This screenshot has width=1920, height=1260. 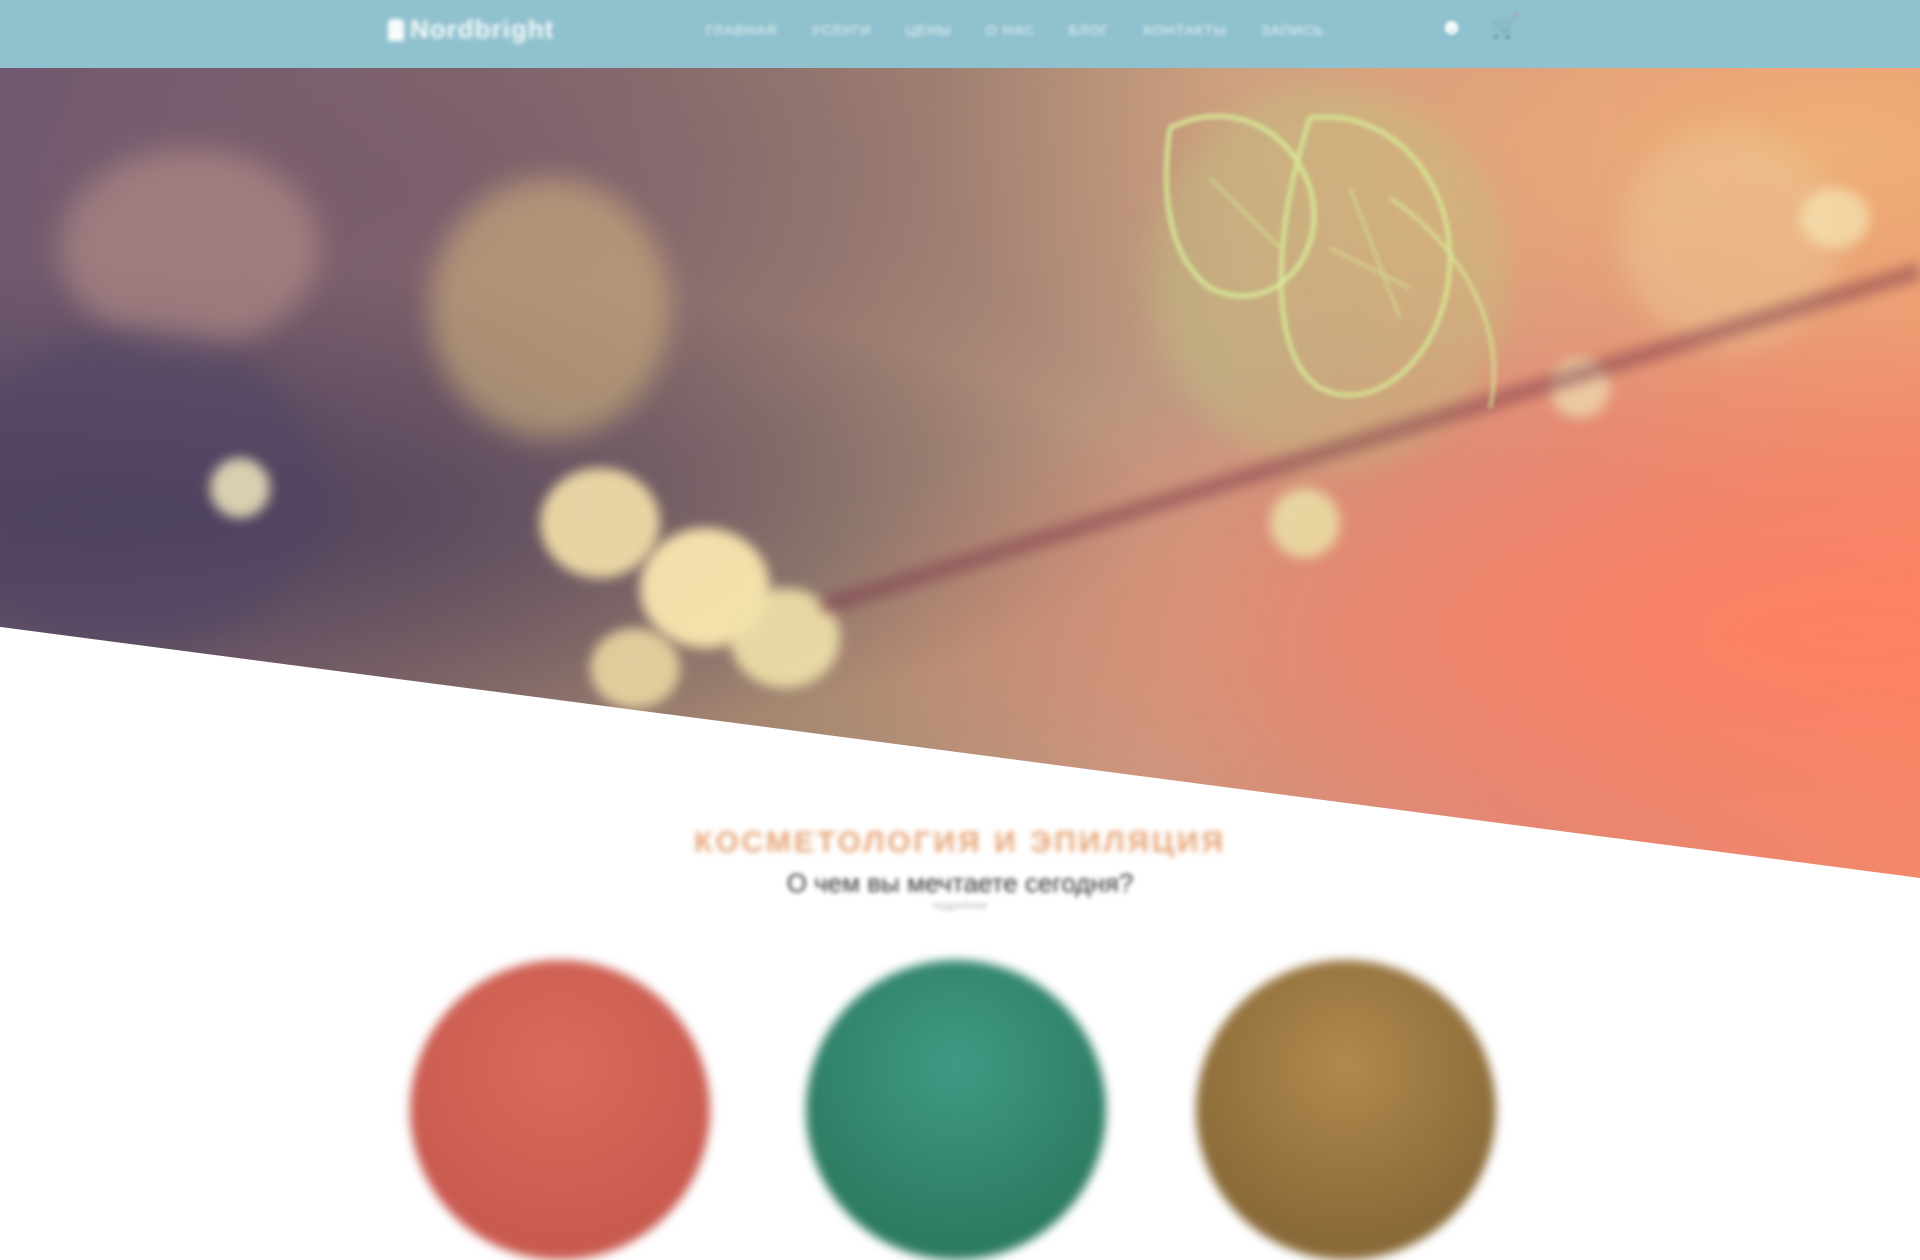 What do you see at coordinates (1186, 30) in the screenshot?
I see `nav-item-contacts: Контакты` at bounding box center [1186, 30].